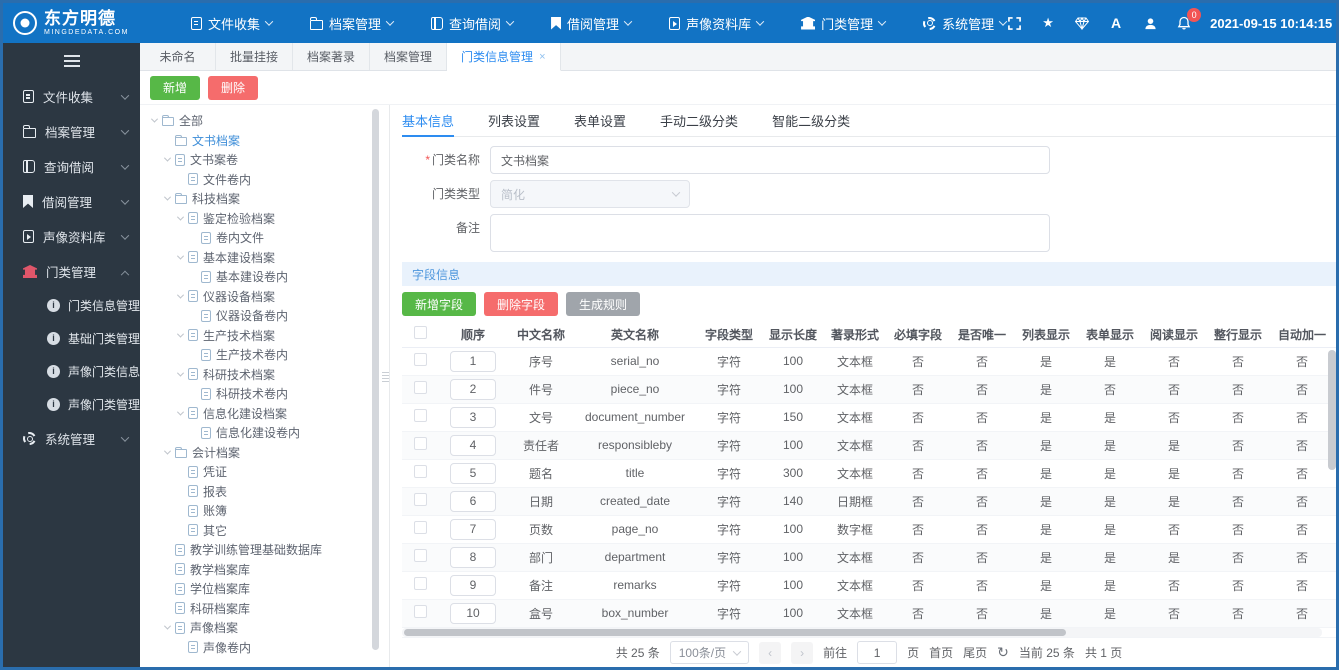 This screenshot has height=670, width=1339. I want to click on gem-icon, so click(1082, 23).